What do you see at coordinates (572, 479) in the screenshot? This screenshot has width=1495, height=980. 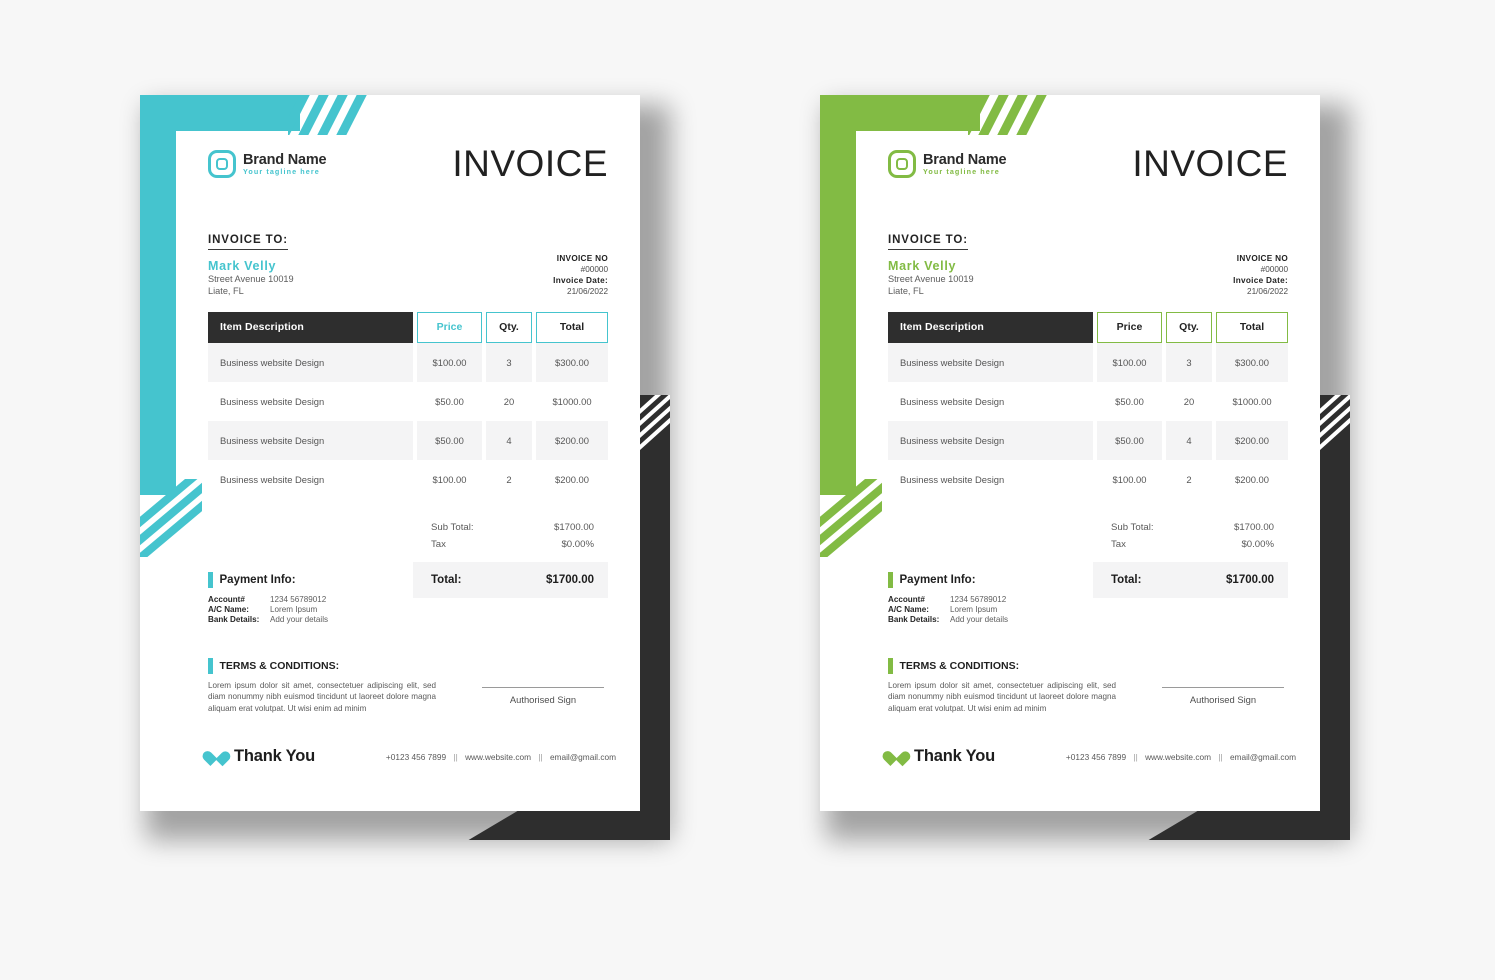 I see `cell-total: $200.00` at bounding box center [572, 479].